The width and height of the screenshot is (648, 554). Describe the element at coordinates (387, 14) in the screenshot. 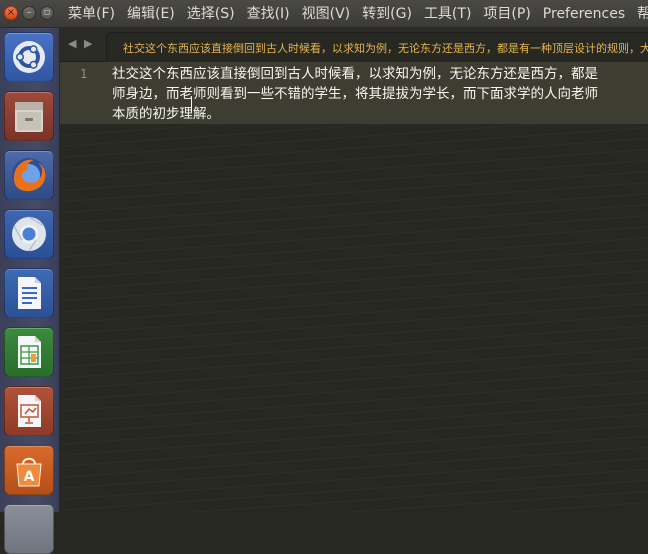

I see `menu-goto: 转到(G)` at that location.